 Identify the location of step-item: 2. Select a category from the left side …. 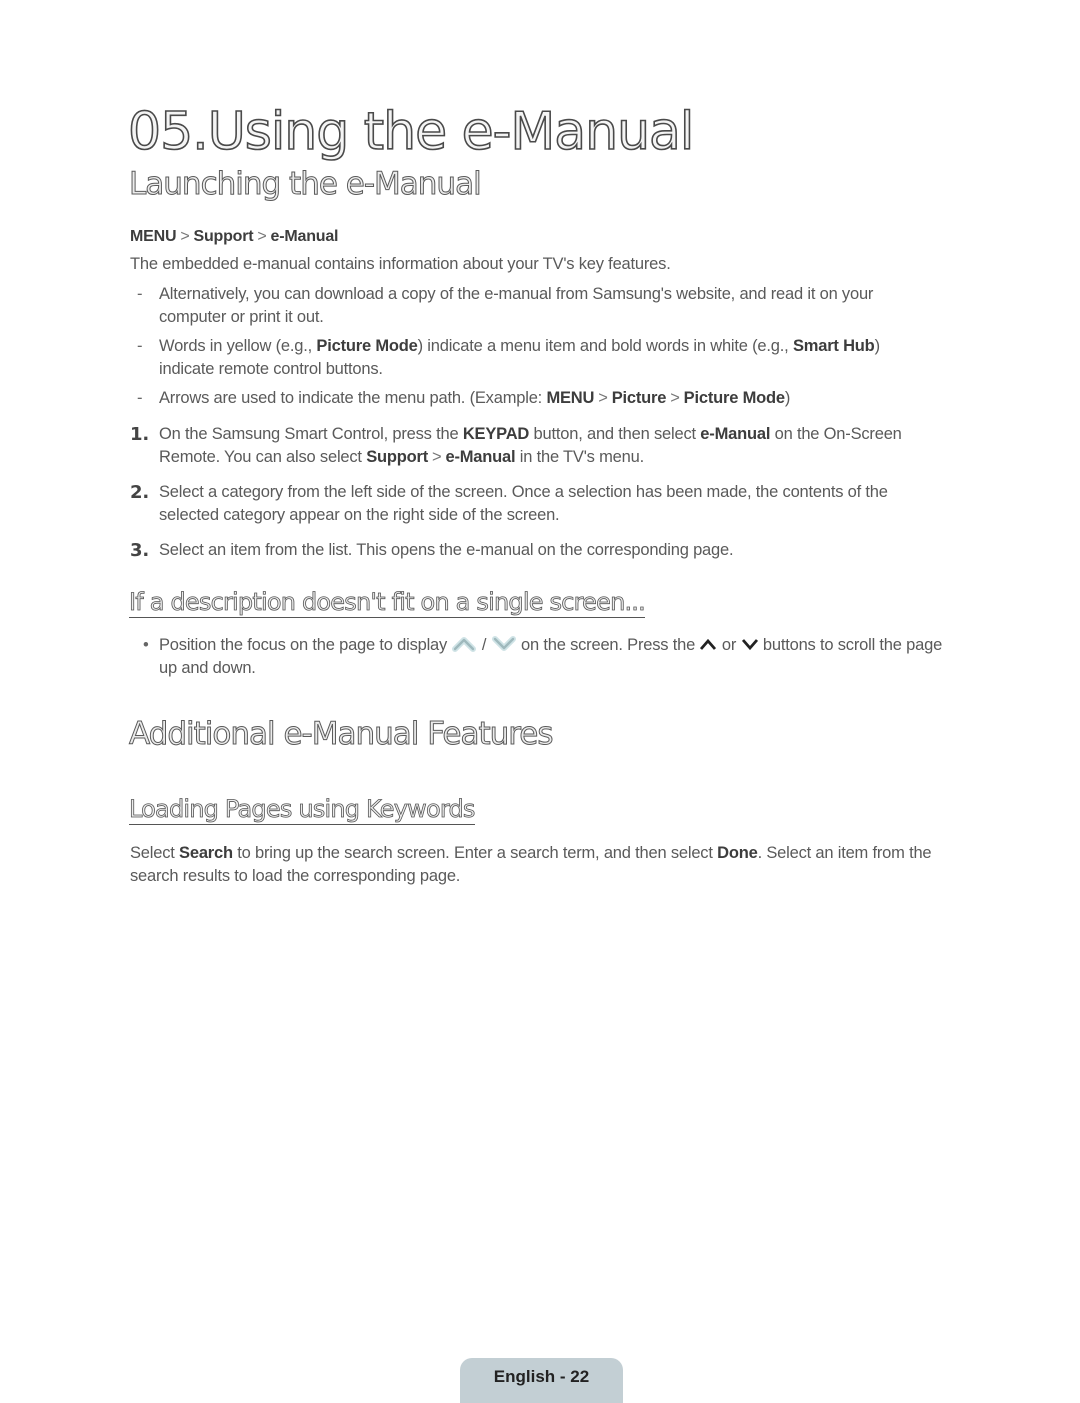
(530, 504).